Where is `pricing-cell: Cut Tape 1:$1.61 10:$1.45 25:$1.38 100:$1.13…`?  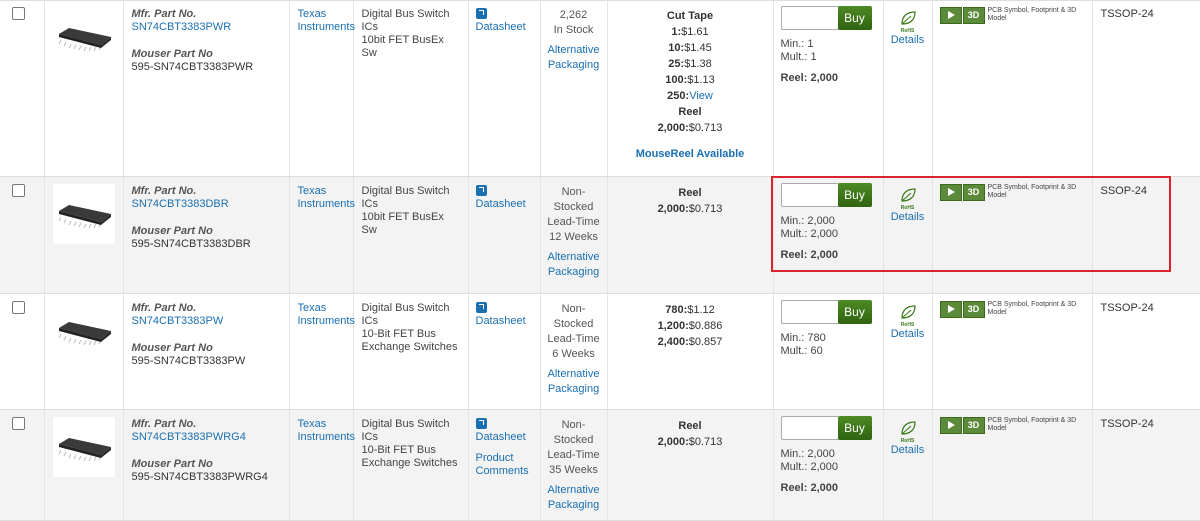 pricing-cell: Cut Tape 1:$1.61 10:$1.45 25:$1.38 100:$1.13… is located at coordinates (689, 88).